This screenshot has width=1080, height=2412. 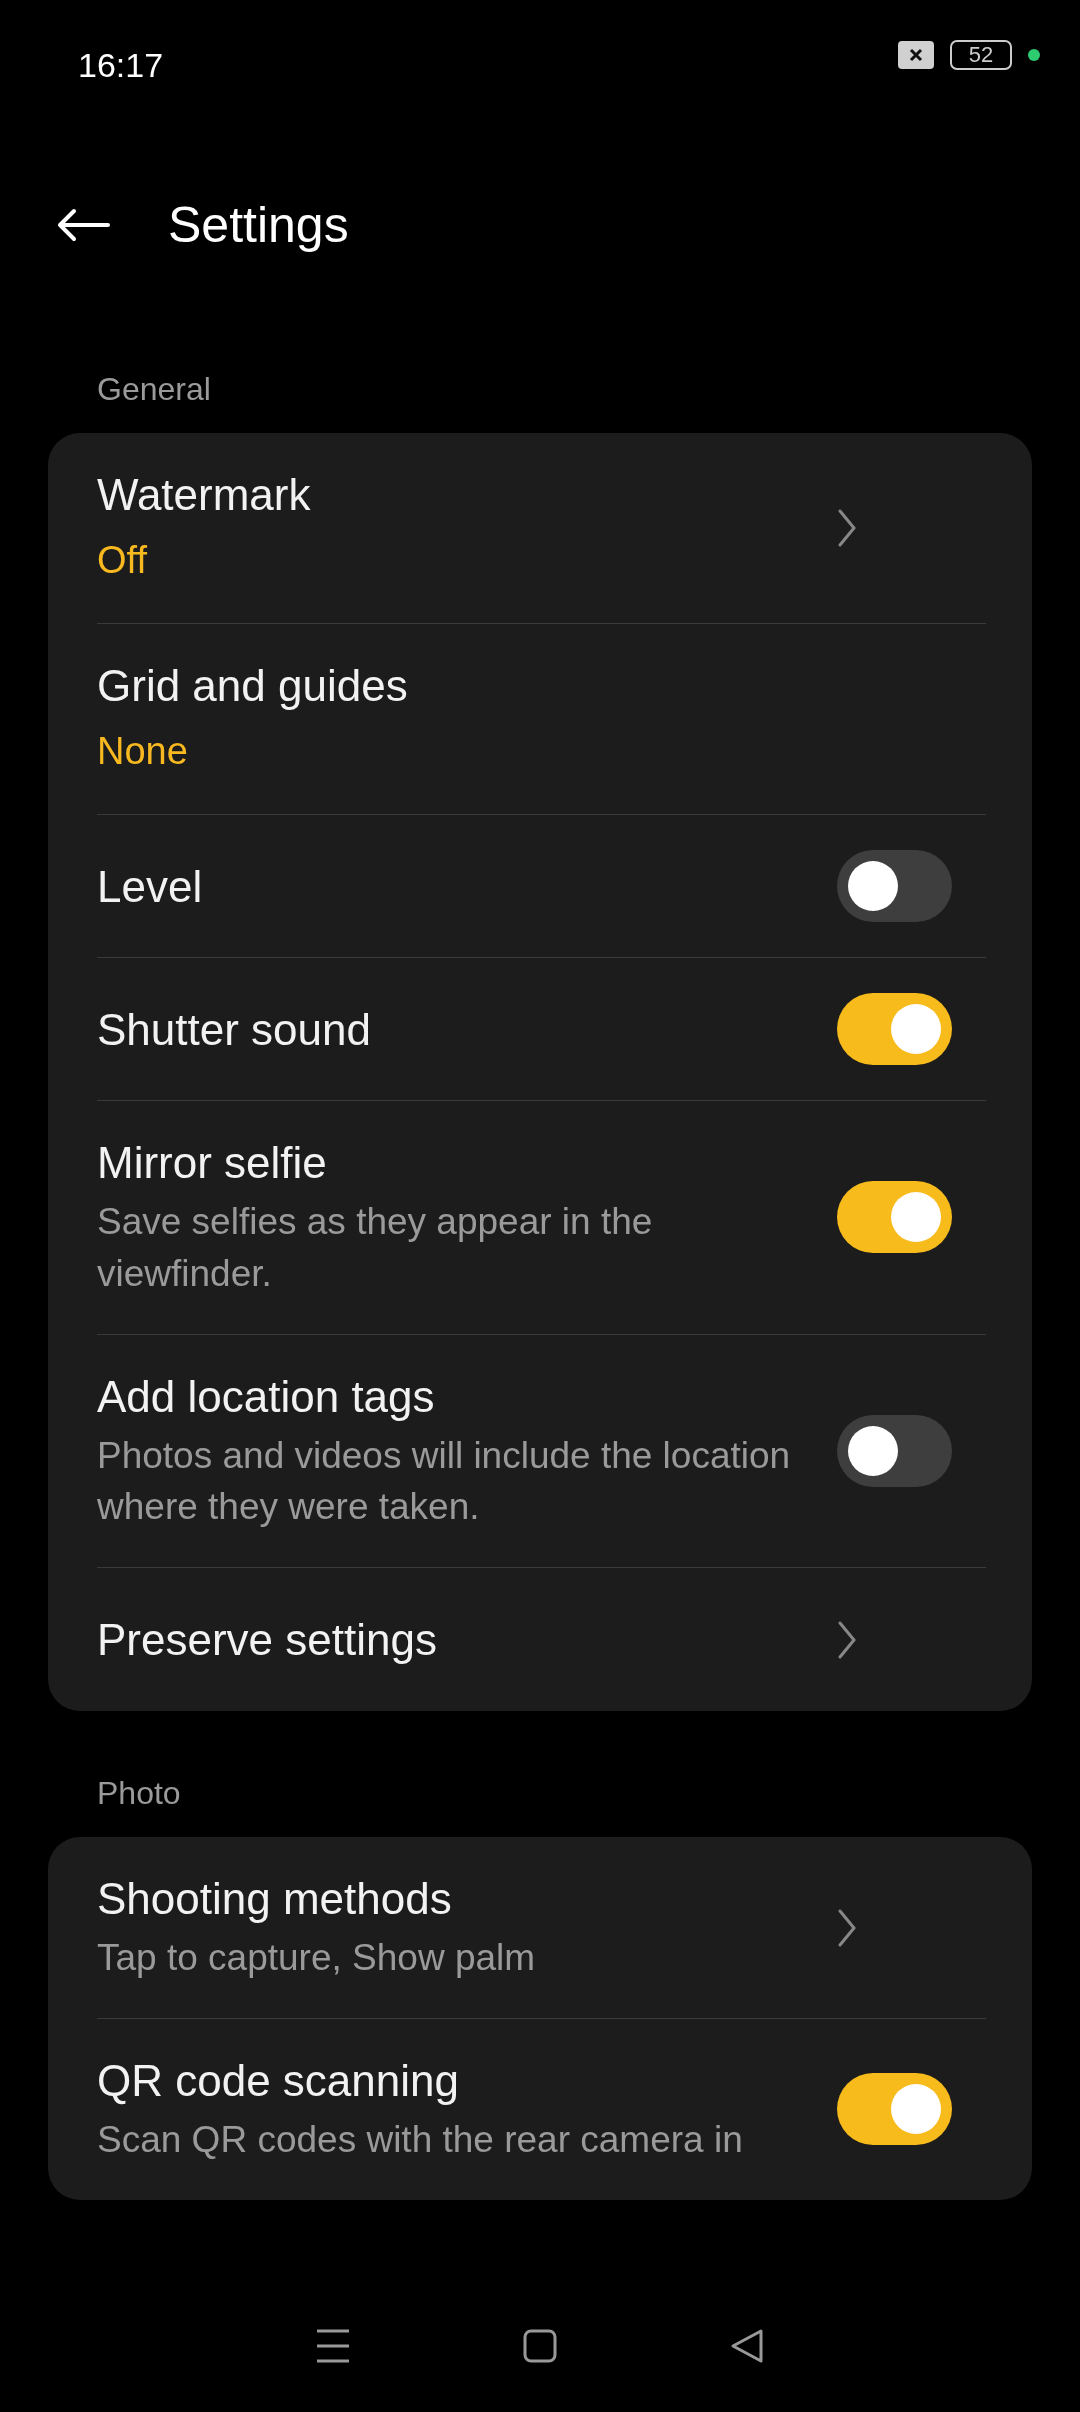 What do you see at coordinates (541, 886) in the screenshot?
I see `settings-row: Level` at bounding box center [541, 886].